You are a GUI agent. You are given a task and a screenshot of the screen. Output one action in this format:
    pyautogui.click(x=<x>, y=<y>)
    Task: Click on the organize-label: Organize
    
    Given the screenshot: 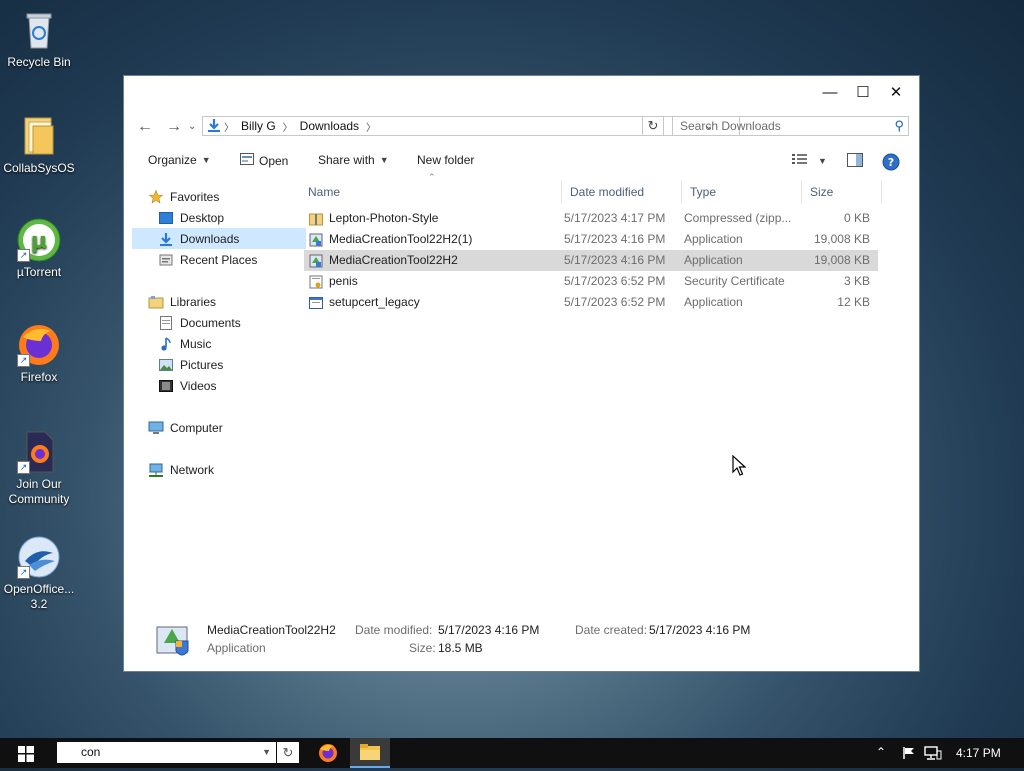 What is the action you would take?
    pyautogui.click(x=172, y=160)
    